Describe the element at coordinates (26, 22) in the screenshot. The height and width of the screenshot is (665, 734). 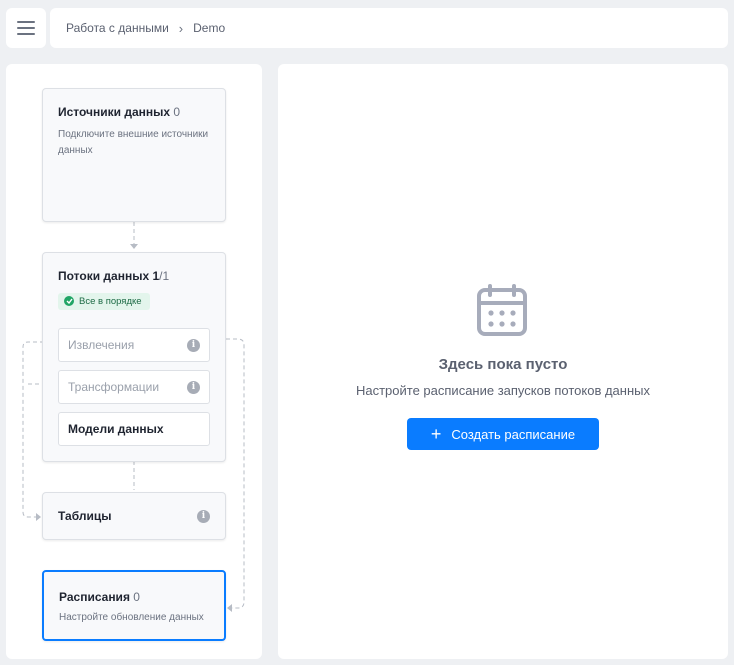
I see `hamburger-icon` at that location.